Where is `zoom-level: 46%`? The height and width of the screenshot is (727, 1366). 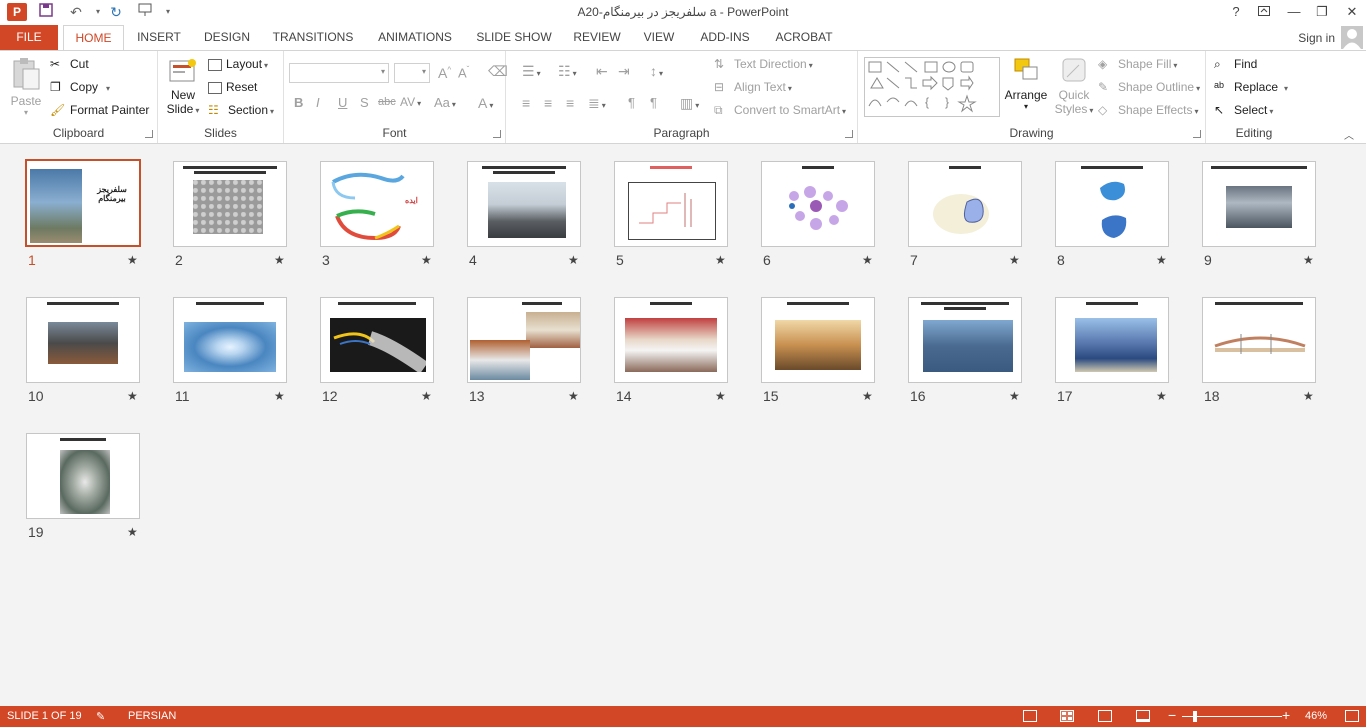
zoom-level: 46% is located at coordinates (1316, 716).